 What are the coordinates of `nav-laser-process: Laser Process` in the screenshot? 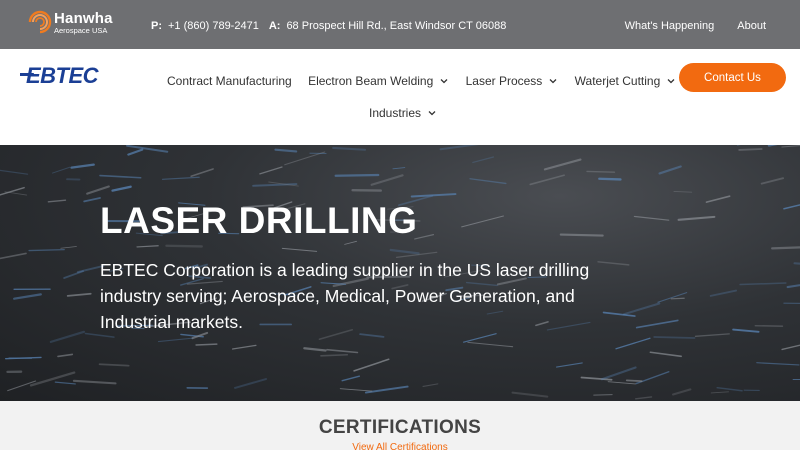 It's located at (512, 81).